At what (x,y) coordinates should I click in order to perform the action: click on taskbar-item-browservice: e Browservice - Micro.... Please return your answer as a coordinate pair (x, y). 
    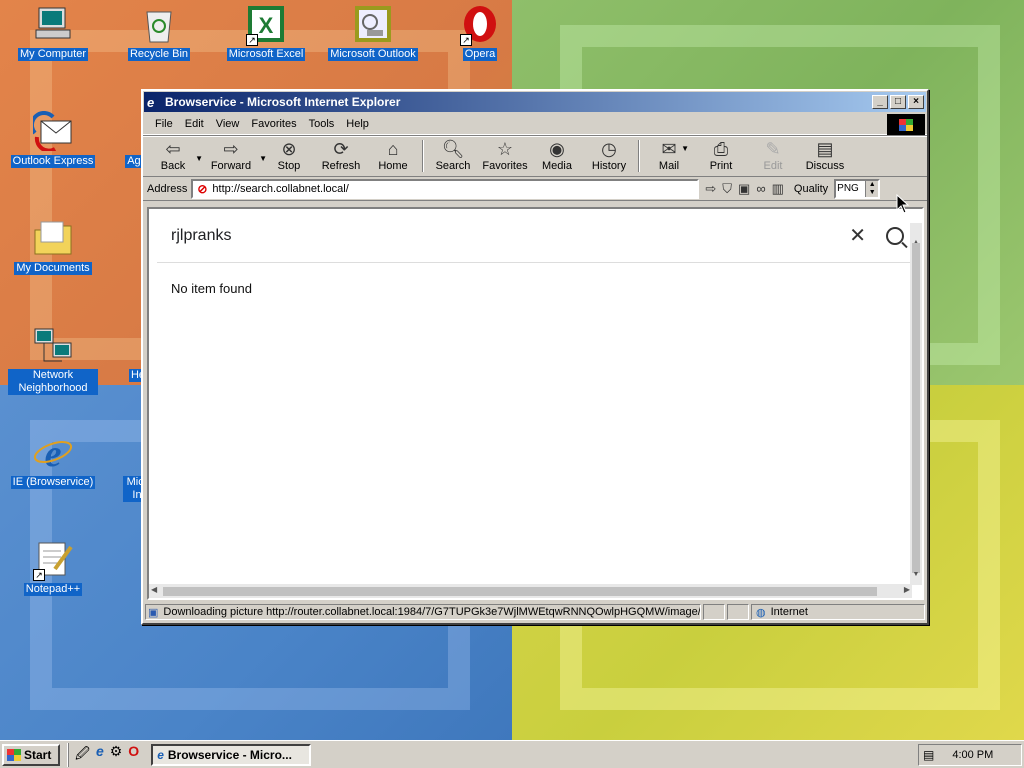
    Looking at the image, I should click on (231, 754).